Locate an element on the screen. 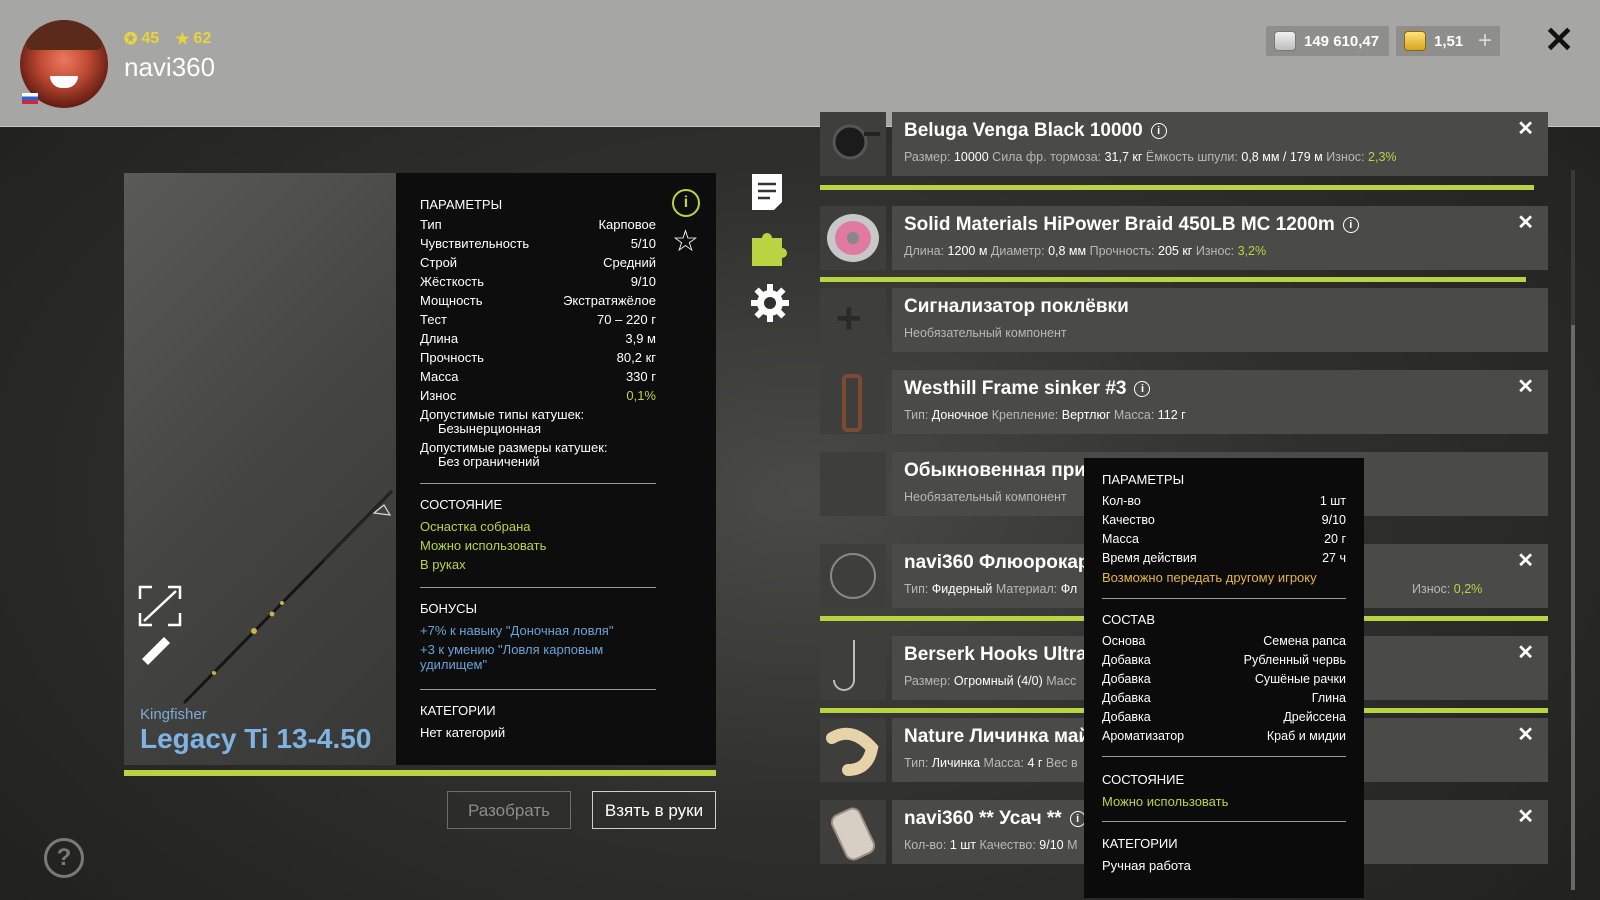 The image size is (1600, 900). plus-icon: + is located at coordinates (849, 318).